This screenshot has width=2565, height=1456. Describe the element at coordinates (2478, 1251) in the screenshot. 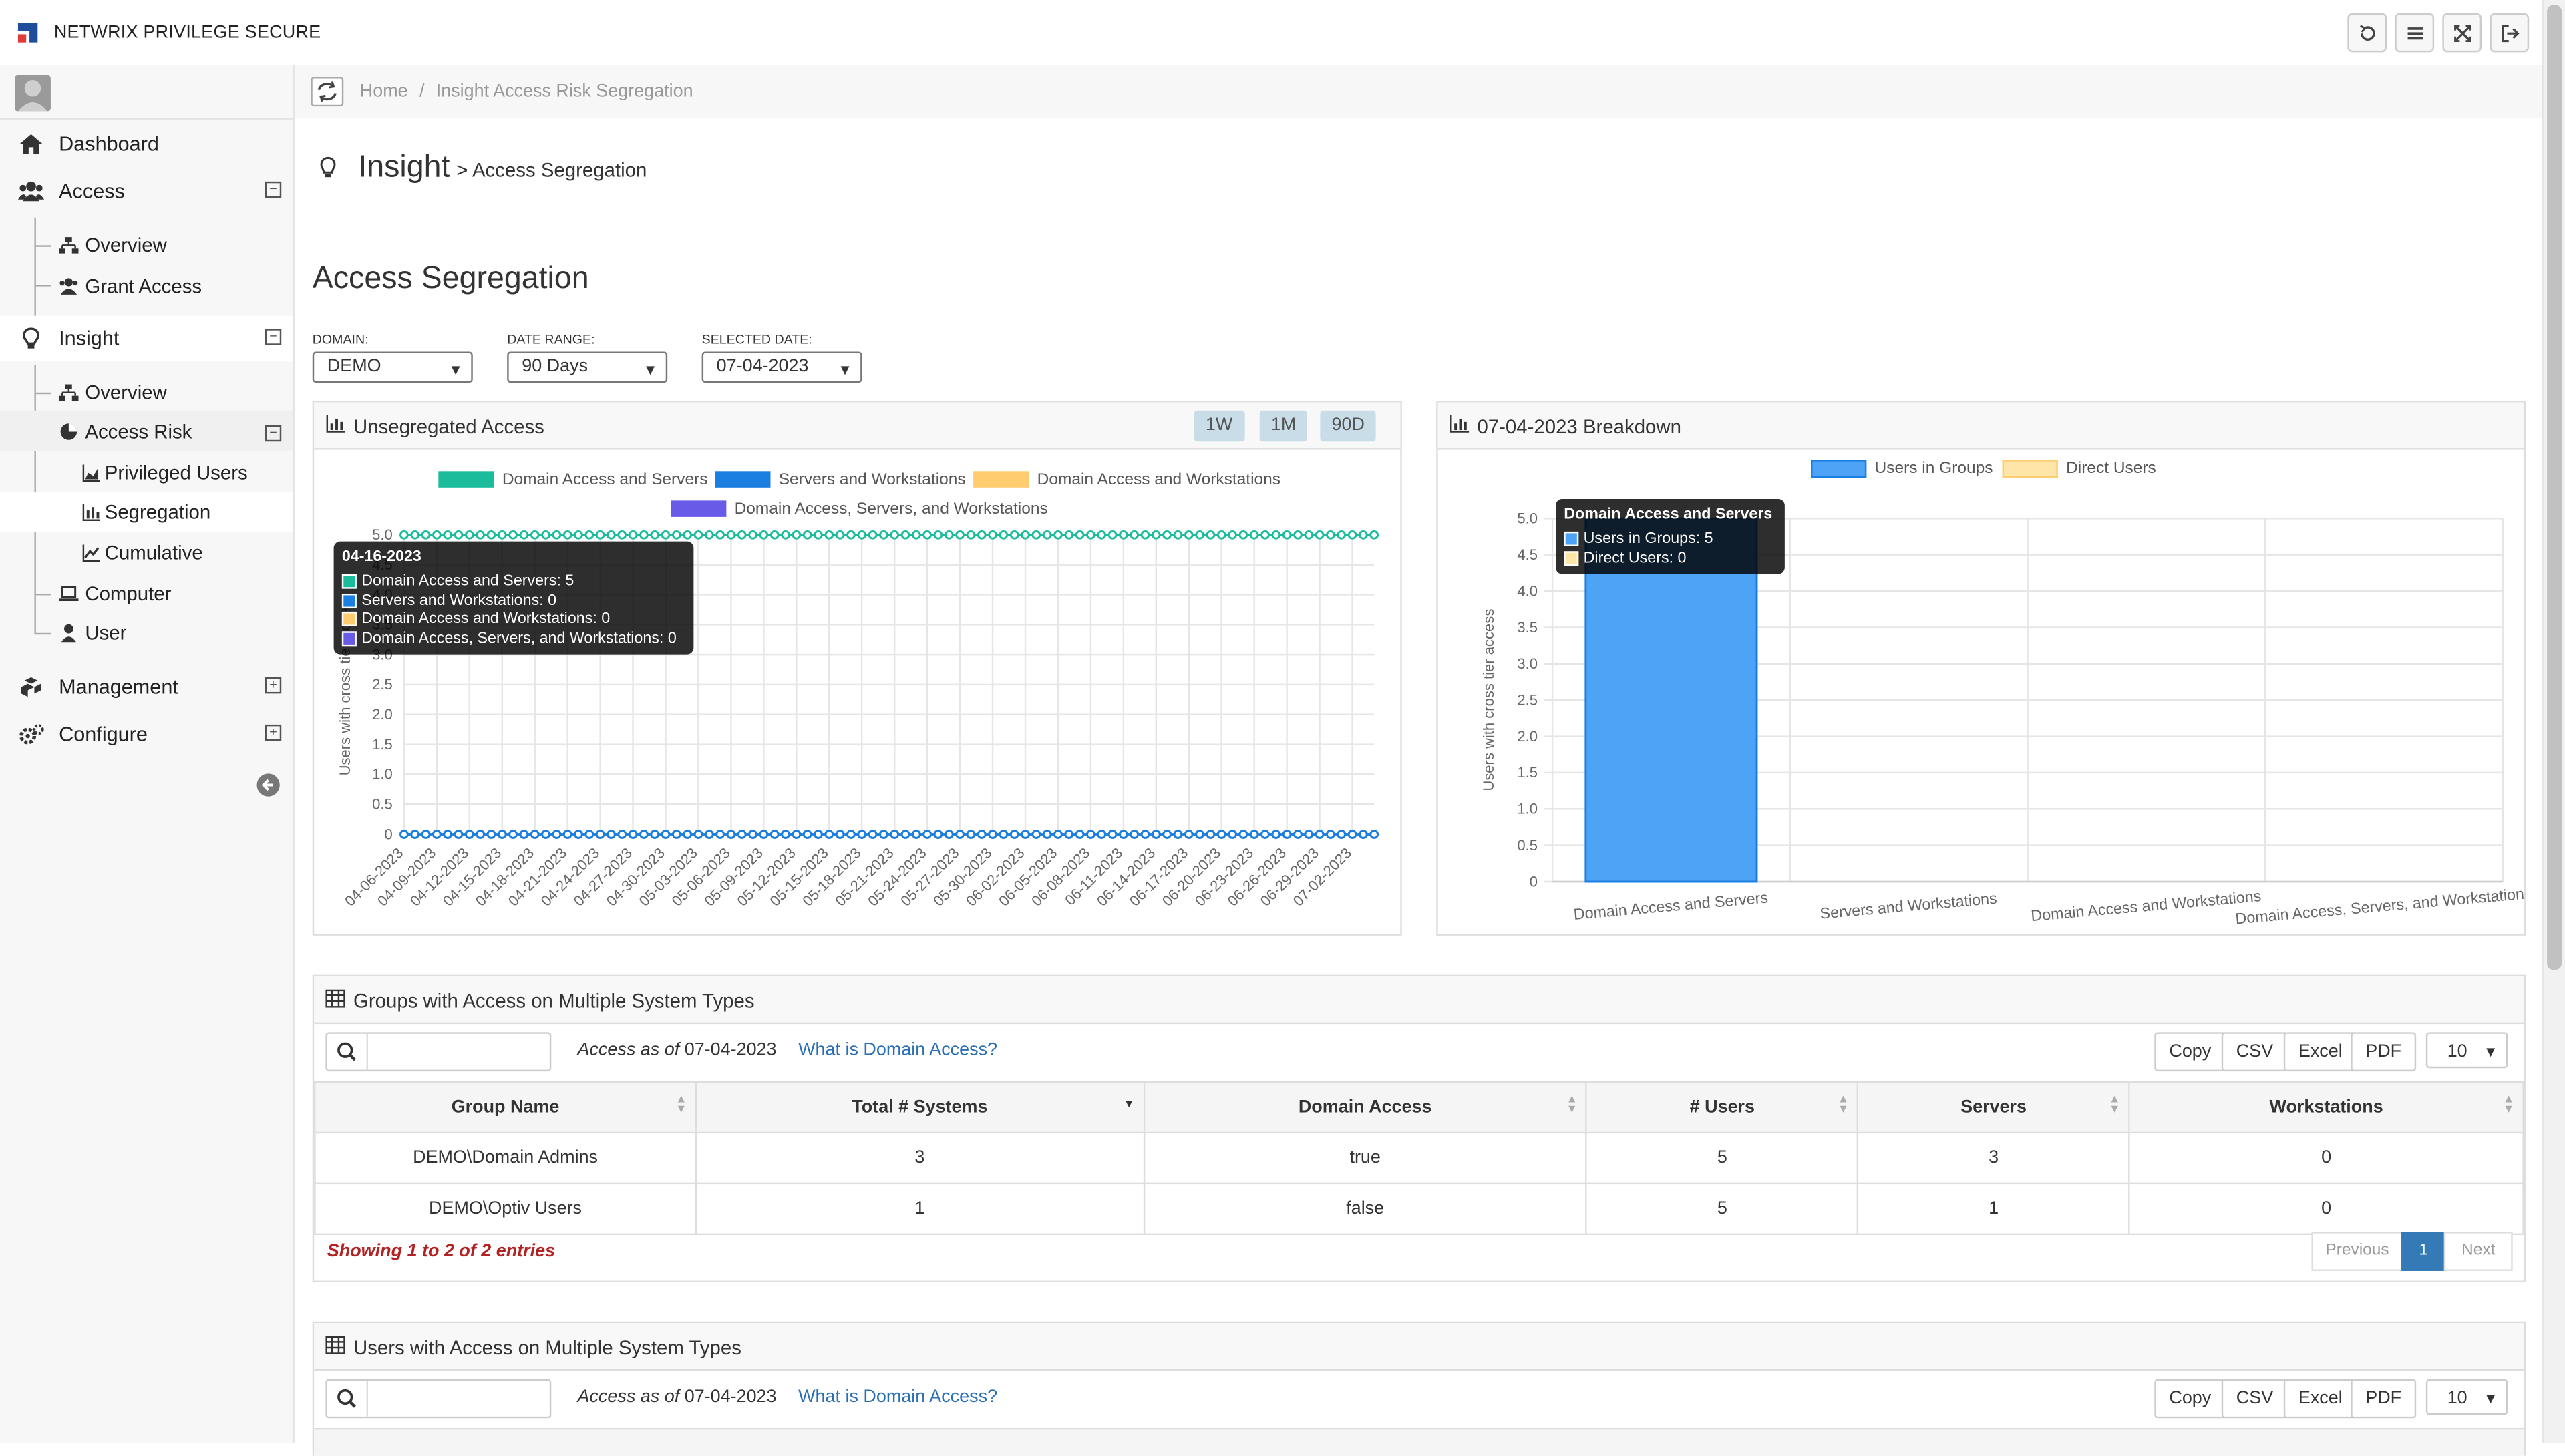

I see `pagination-next: Next` at that location.